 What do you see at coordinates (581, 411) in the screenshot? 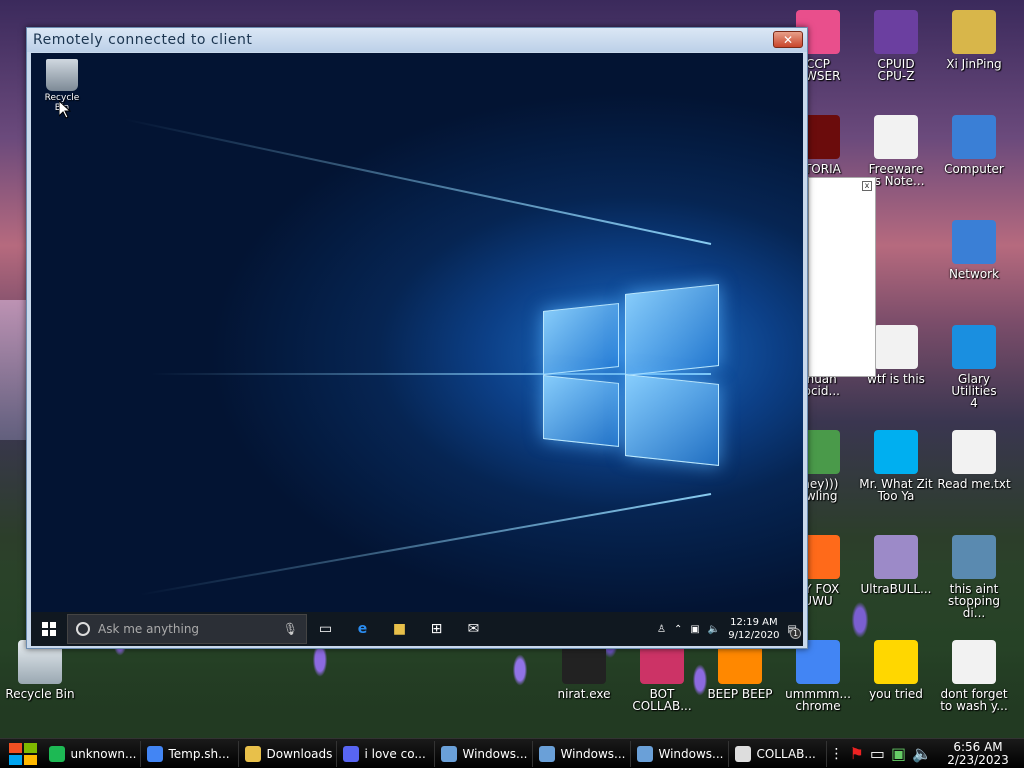
I see `windows-logo-pane` at bounding box center [581, 411].